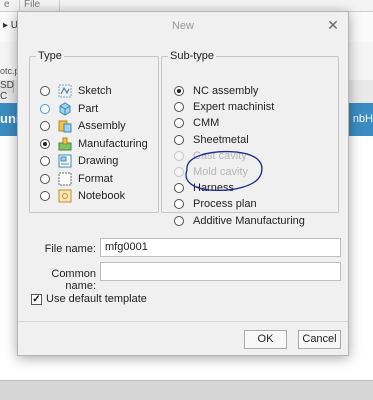  What do you see at coordinates (7, 91) in the screenshot?
I see `background-tab: SD C` at bounding box center [7, 91].